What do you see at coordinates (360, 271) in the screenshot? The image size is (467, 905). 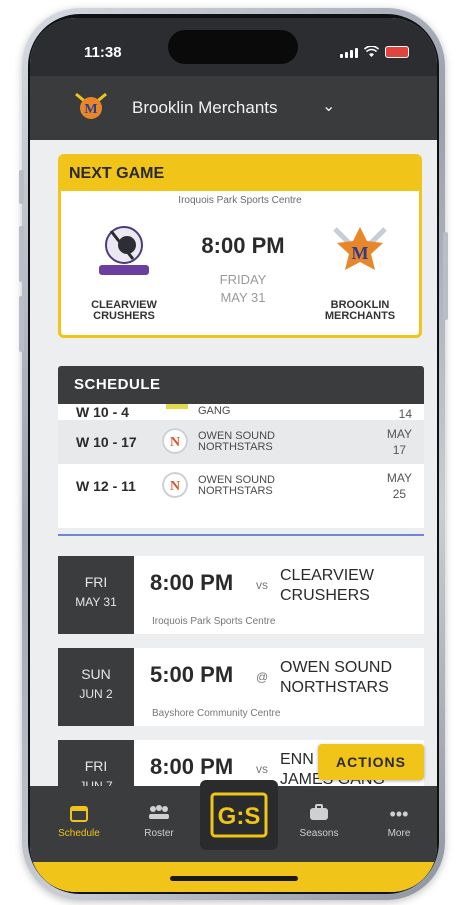 I see `away-team: M Brooklin Merchants` at bounding box center [360, 271].